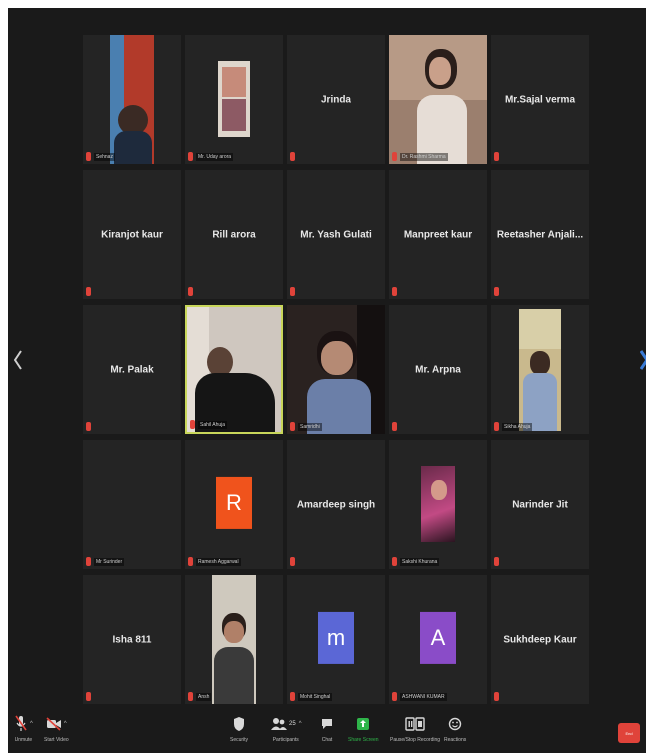  I want to click on participant-tile: Sehnaz, so click(132, 99).